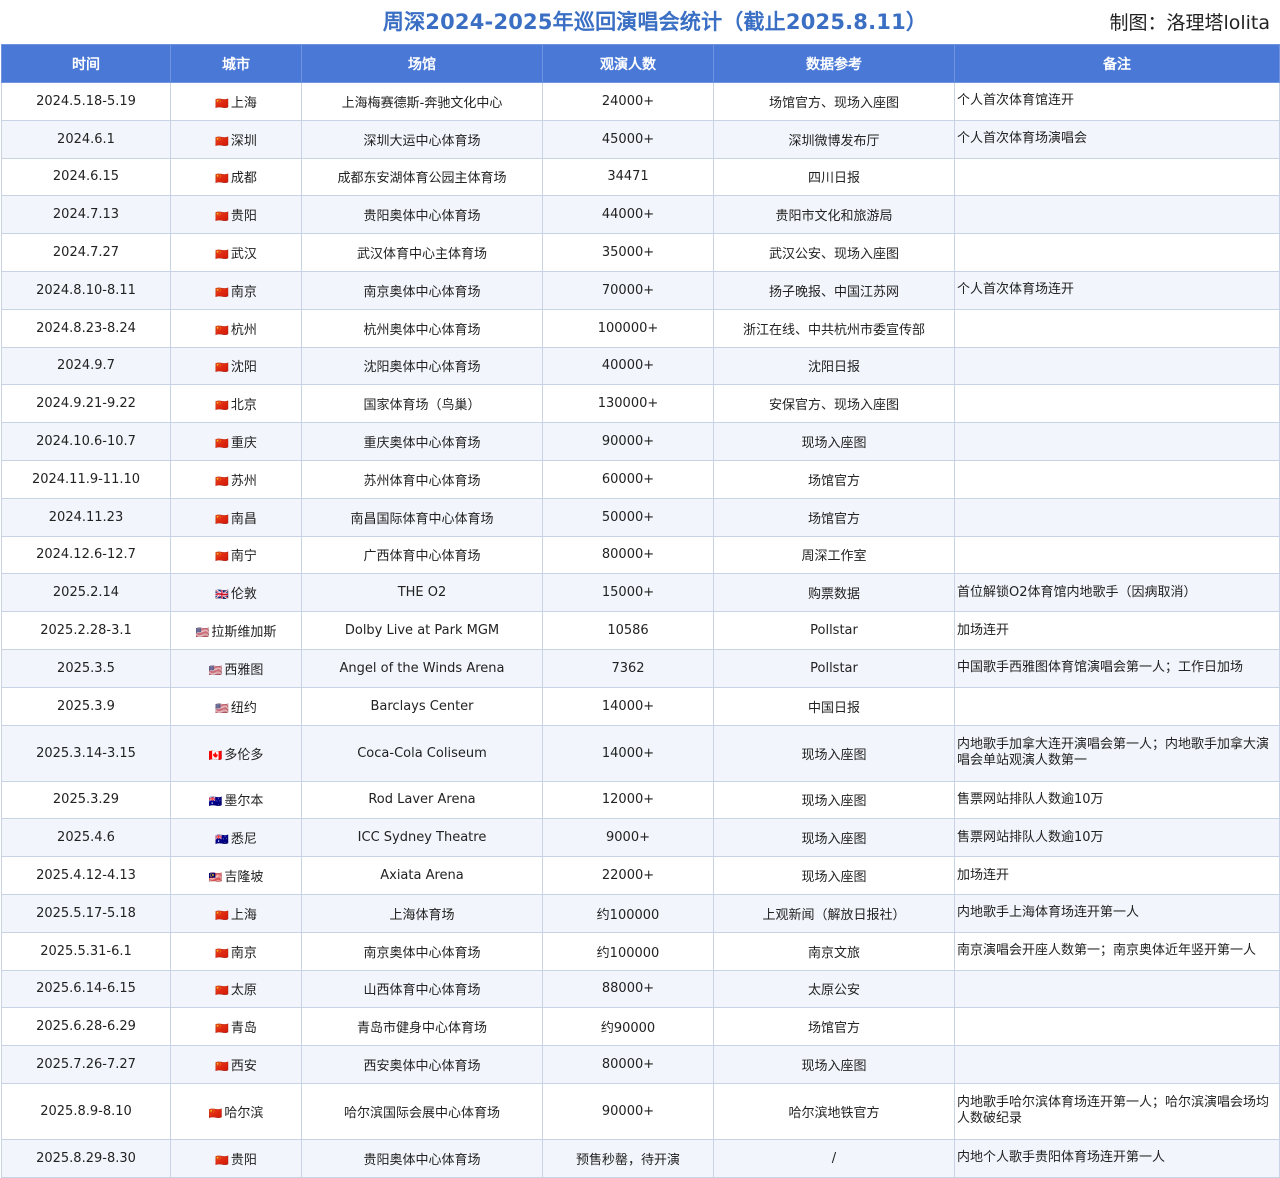 This screenshot has width=1280, height=1178. Describe the element at coordinates (422, 1111) in the screenshot. I see `venue-cell: 哈尔滨国际会展中心体育场` at that location.